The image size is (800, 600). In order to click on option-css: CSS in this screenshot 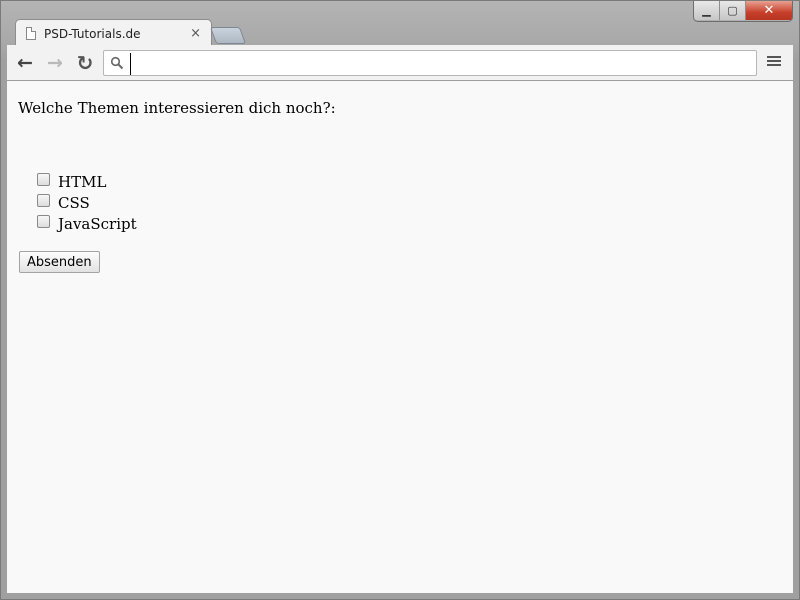, I will do `click(87, 202)`.